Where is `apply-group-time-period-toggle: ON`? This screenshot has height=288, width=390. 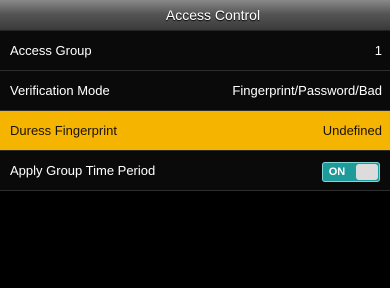
apply-group-time-period-toggle: ON is located at coordinates (351, 172).